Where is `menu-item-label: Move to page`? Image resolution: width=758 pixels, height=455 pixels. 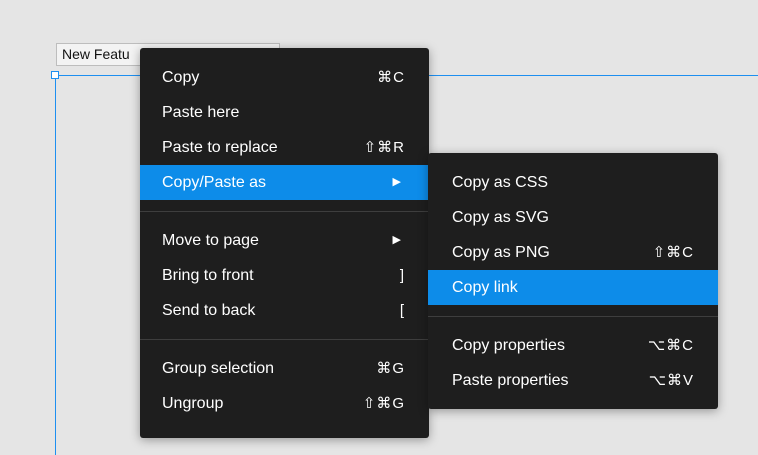 menu-item-label: Move to page is located at coordinates (210, 240).